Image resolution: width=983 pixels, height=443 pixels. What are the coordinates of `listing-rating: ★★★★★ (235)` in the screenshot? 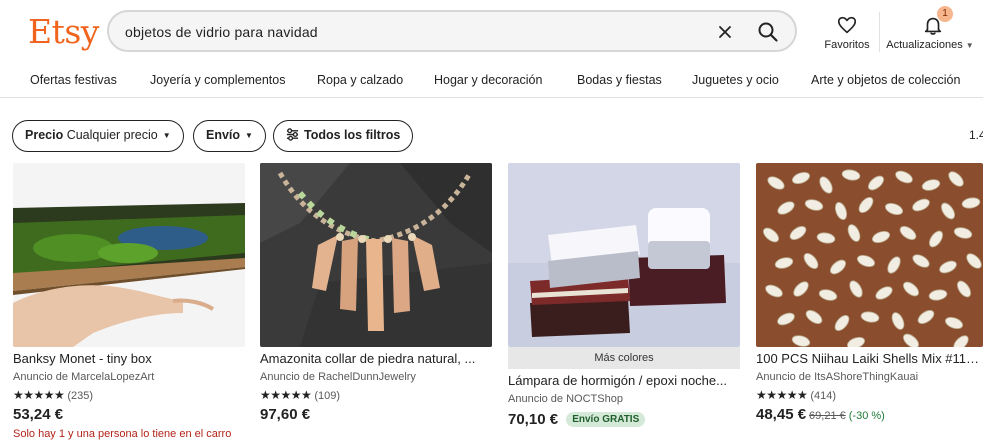 It's located at (53, 395).